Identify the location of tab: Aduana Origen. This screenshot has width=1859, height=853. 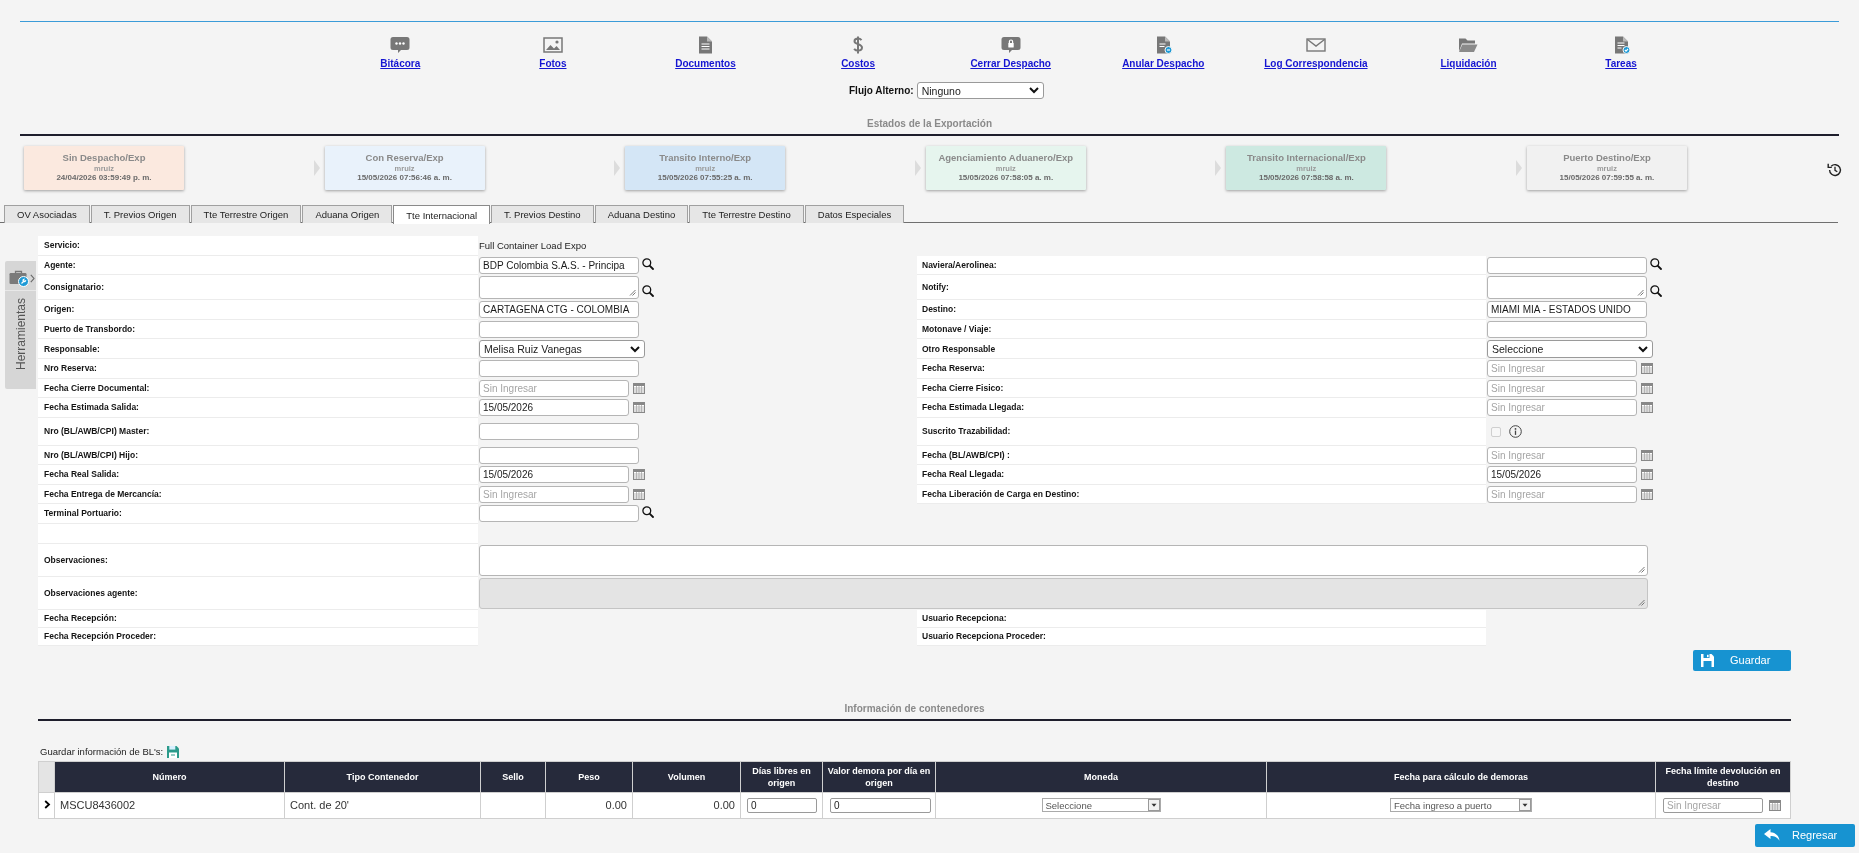
(347, 214).